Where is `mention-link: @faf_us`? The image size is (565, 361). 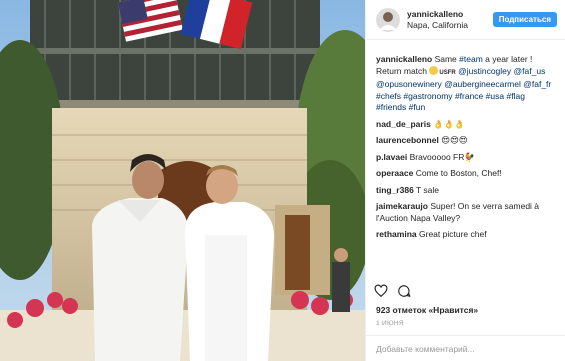
mention-link: @faf_us is located at coordinates (530, 71).